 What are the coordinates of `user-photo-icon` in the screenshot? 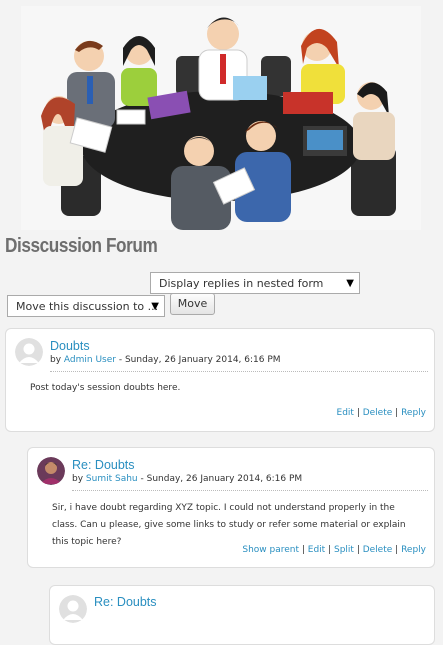 It's located at (51, 471).